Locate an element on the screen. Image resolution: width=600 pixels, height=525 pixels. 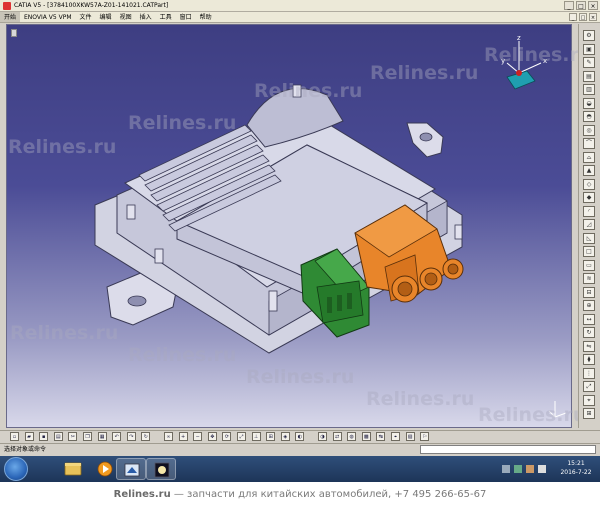
groove-icon: ◓ is located at coordinates (589, 116).